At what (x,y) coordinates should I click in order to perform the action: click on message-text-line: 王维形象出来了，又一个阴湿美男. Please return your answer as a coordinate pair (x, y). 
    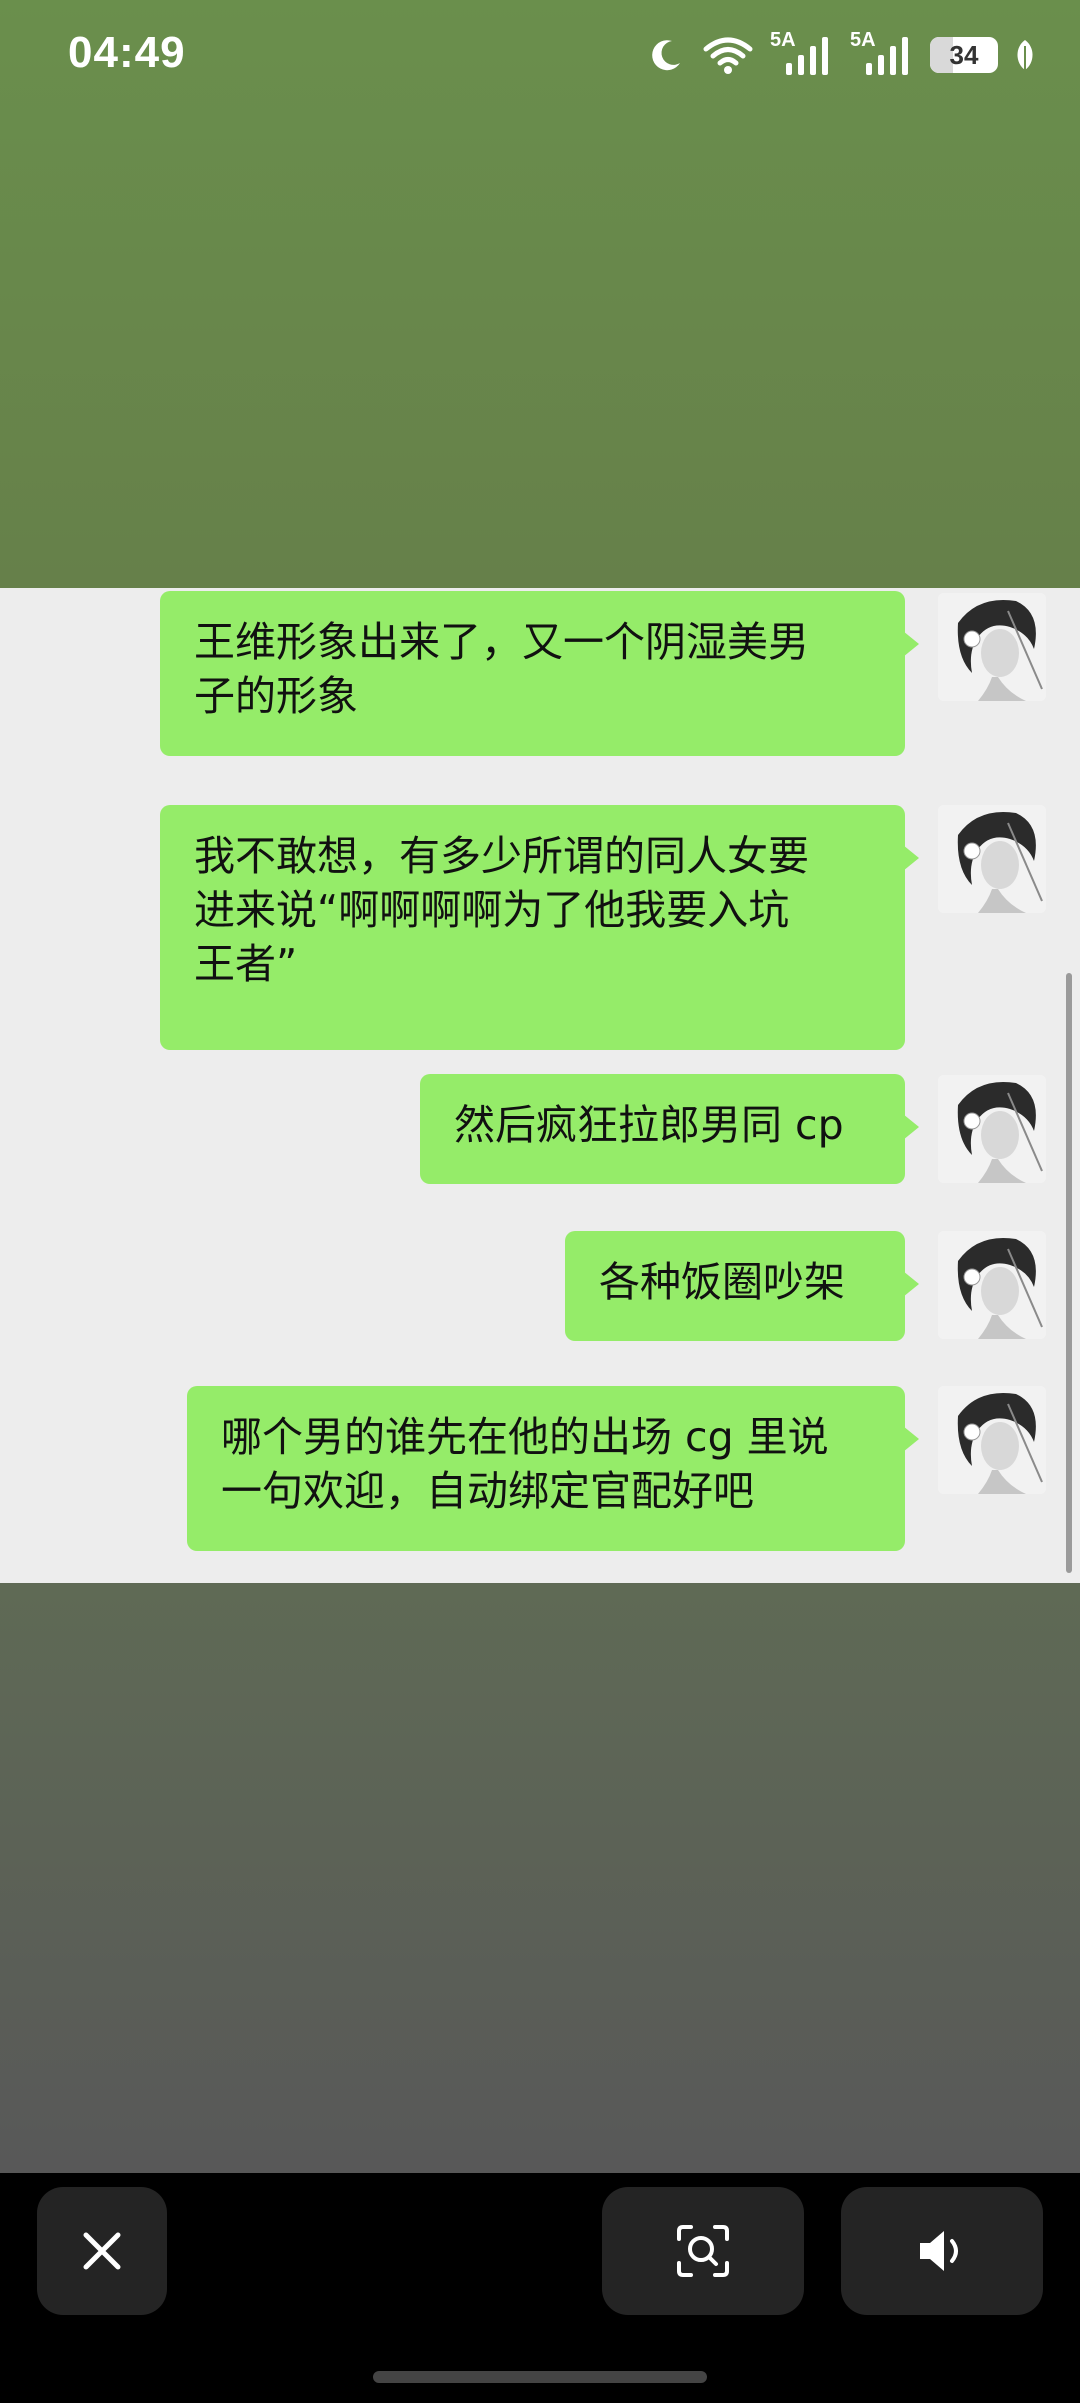
    Looking at the image, I should click on (501, 642).